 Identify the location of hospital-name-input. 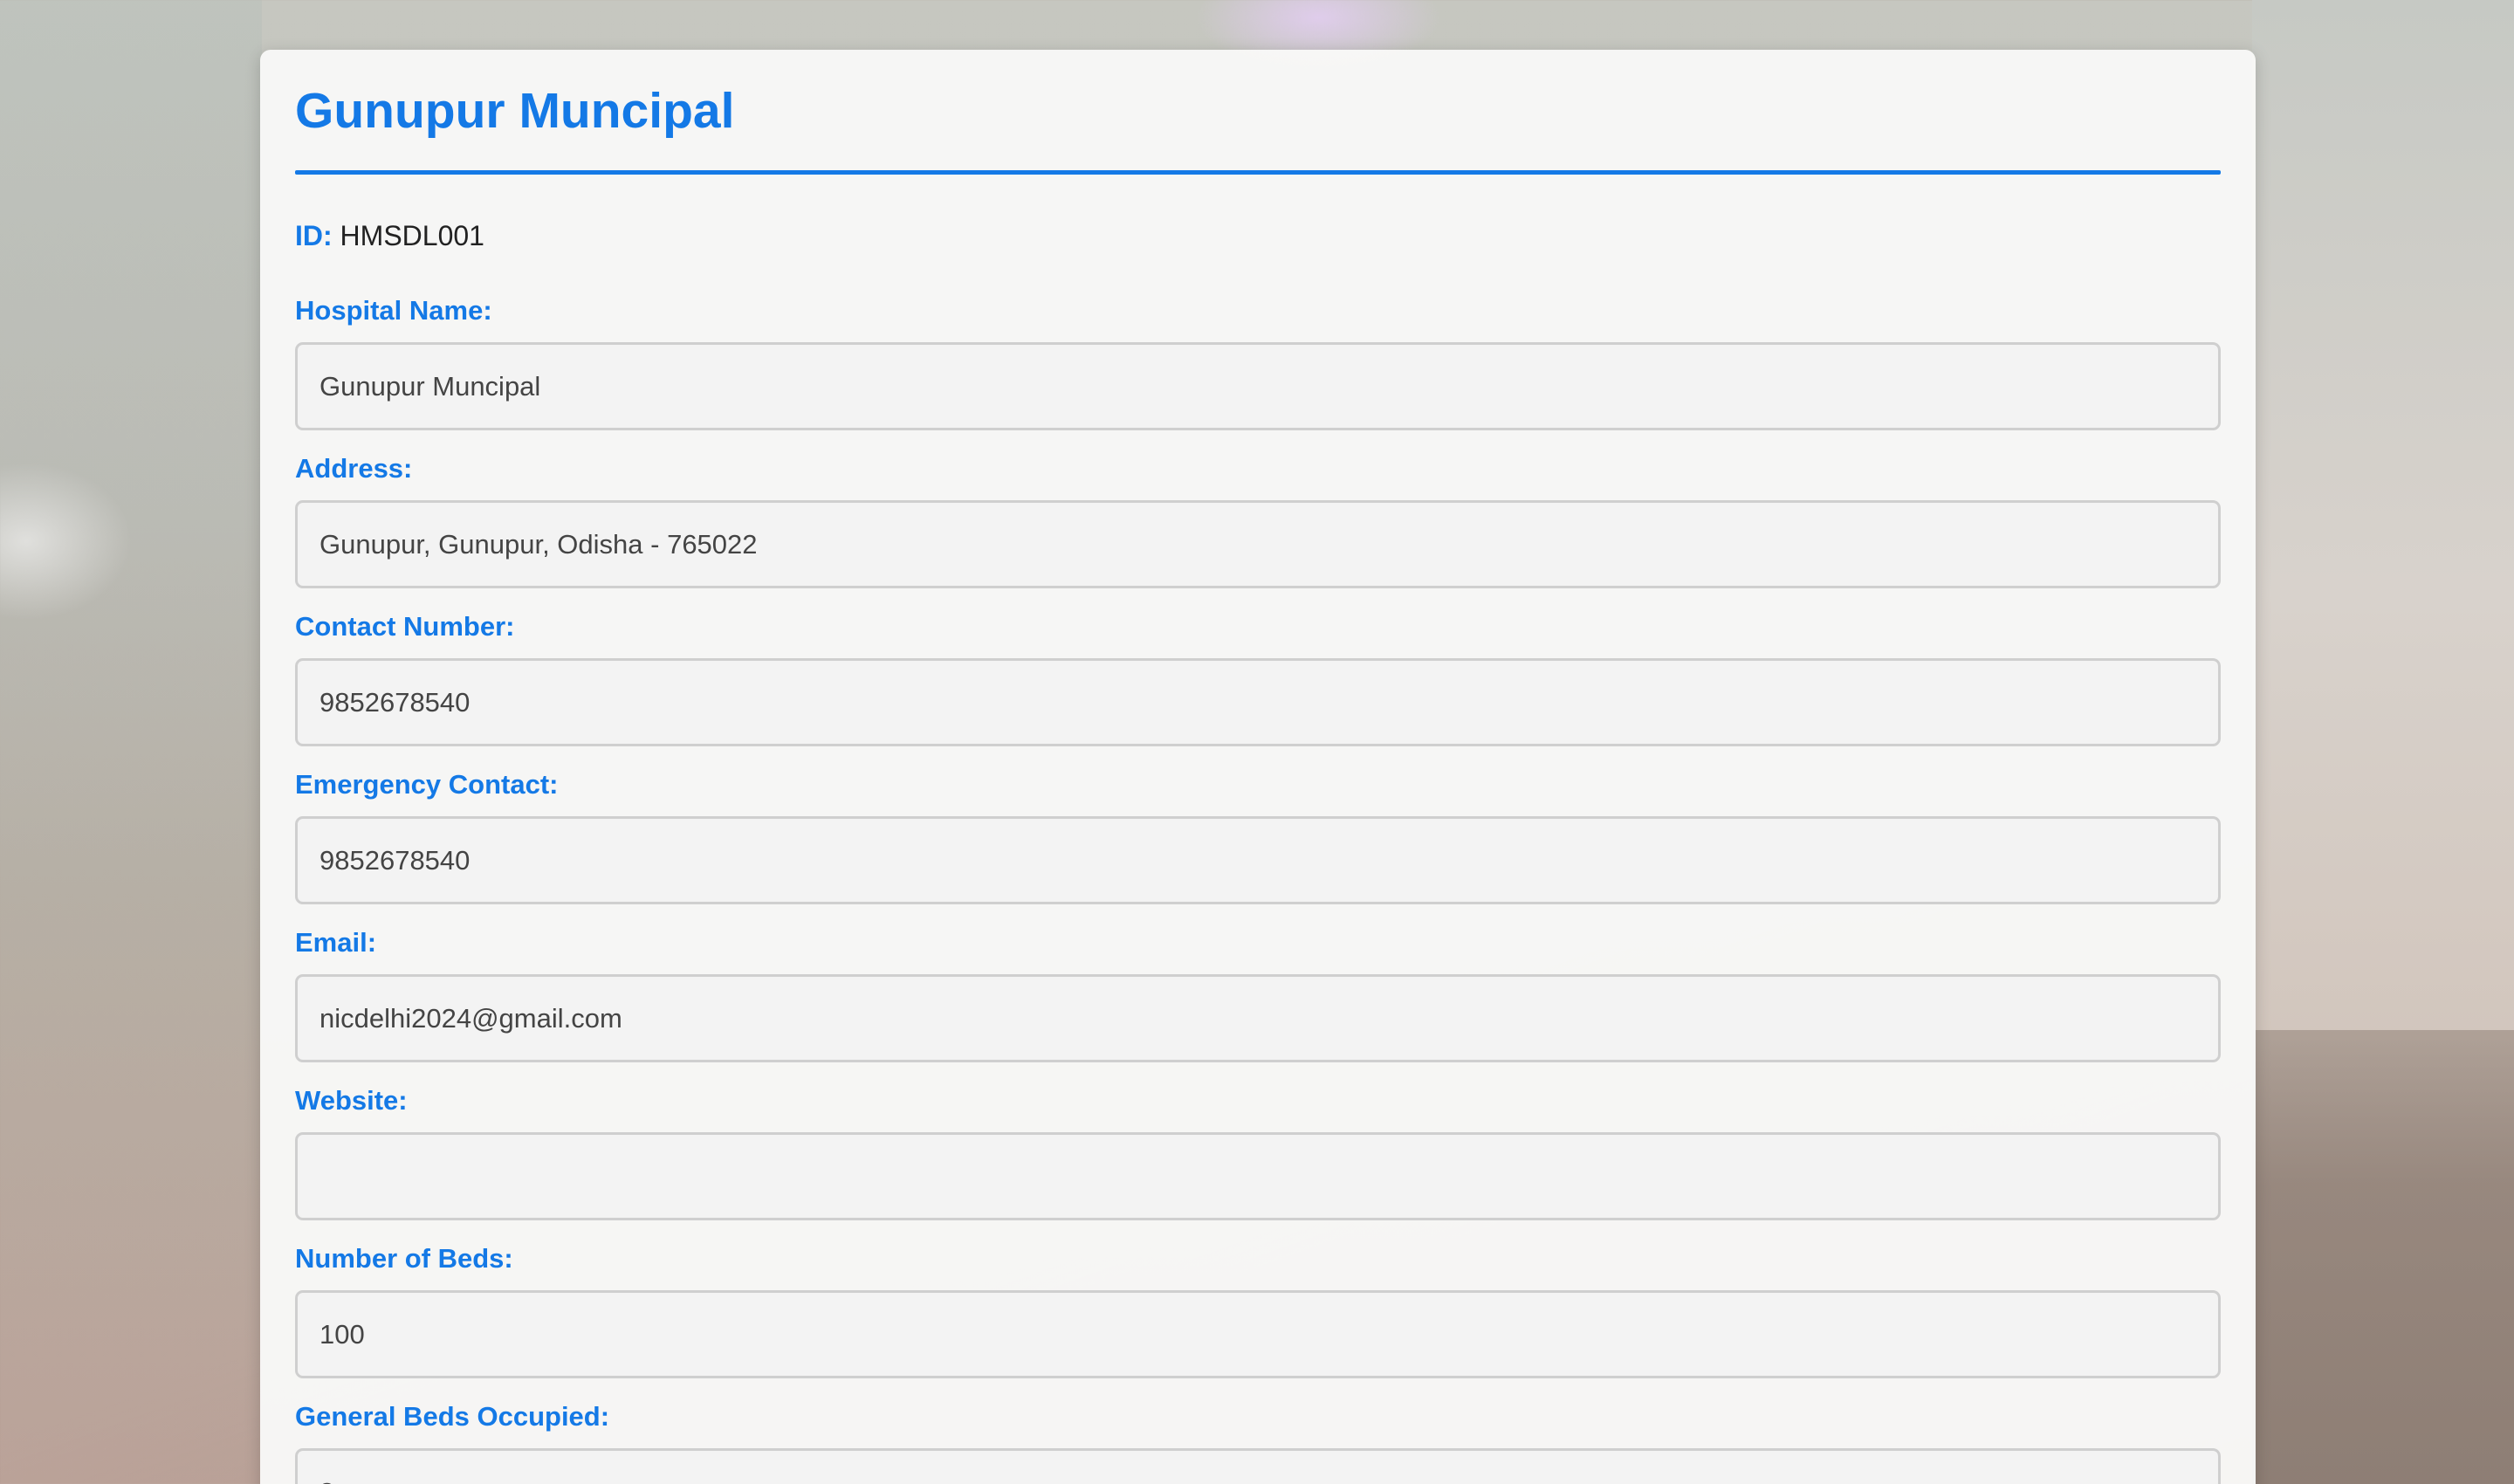
(1258, 386).